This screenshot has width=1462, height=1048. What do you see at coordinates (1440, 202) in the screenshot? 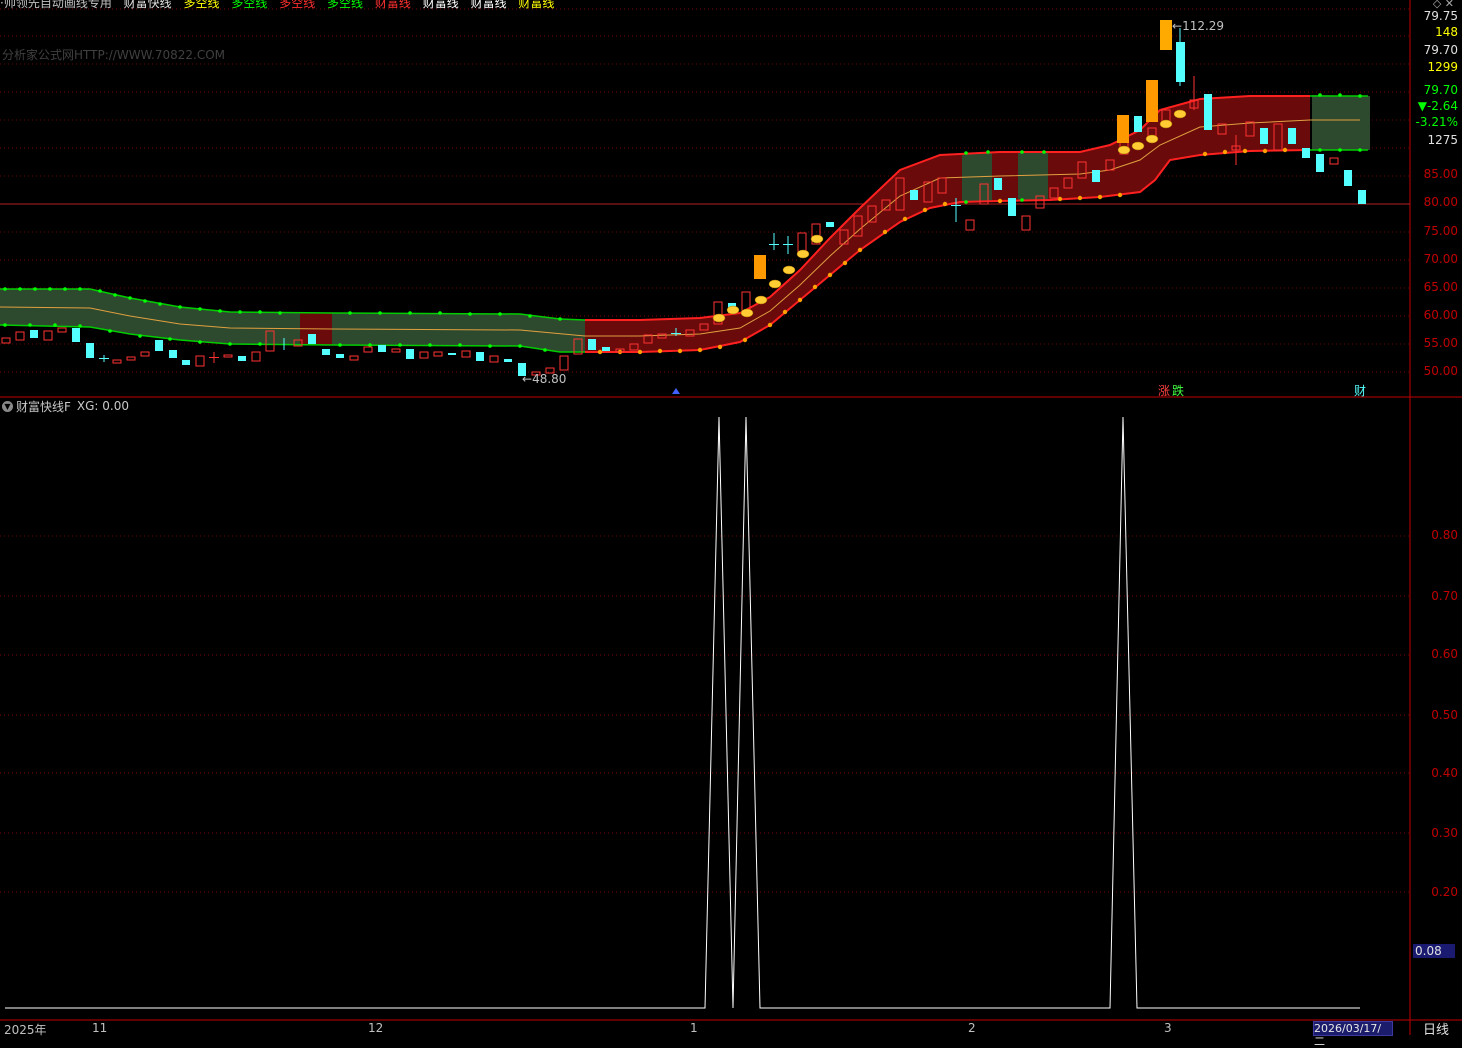
I see `price-tick-80: 80.00` at bounding box center [1440, 202].